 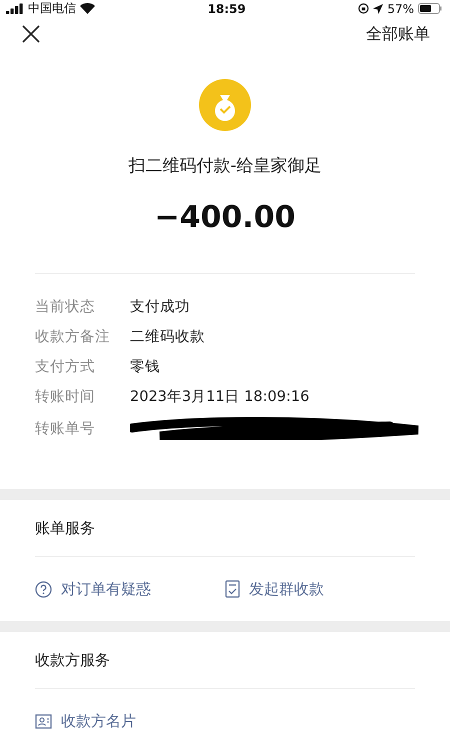 What do you see at coordinates (227, 9) in the screenshot?
I see `clock-time: 18:59` at bounding box center [227, 9].